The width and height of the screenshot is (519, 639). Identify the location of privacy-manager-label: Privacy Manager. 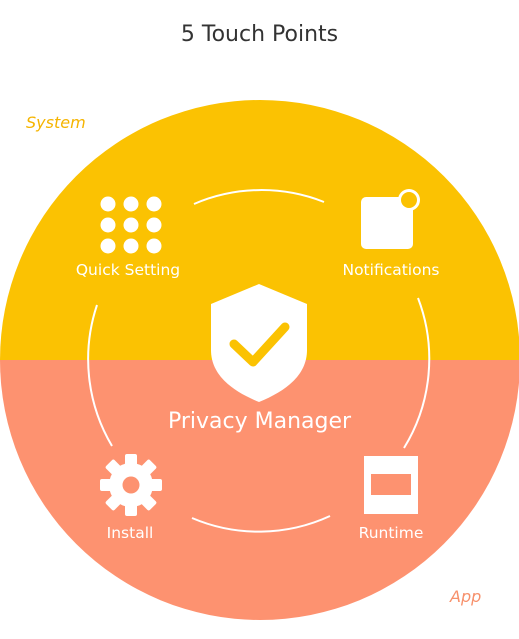
(259, 421).